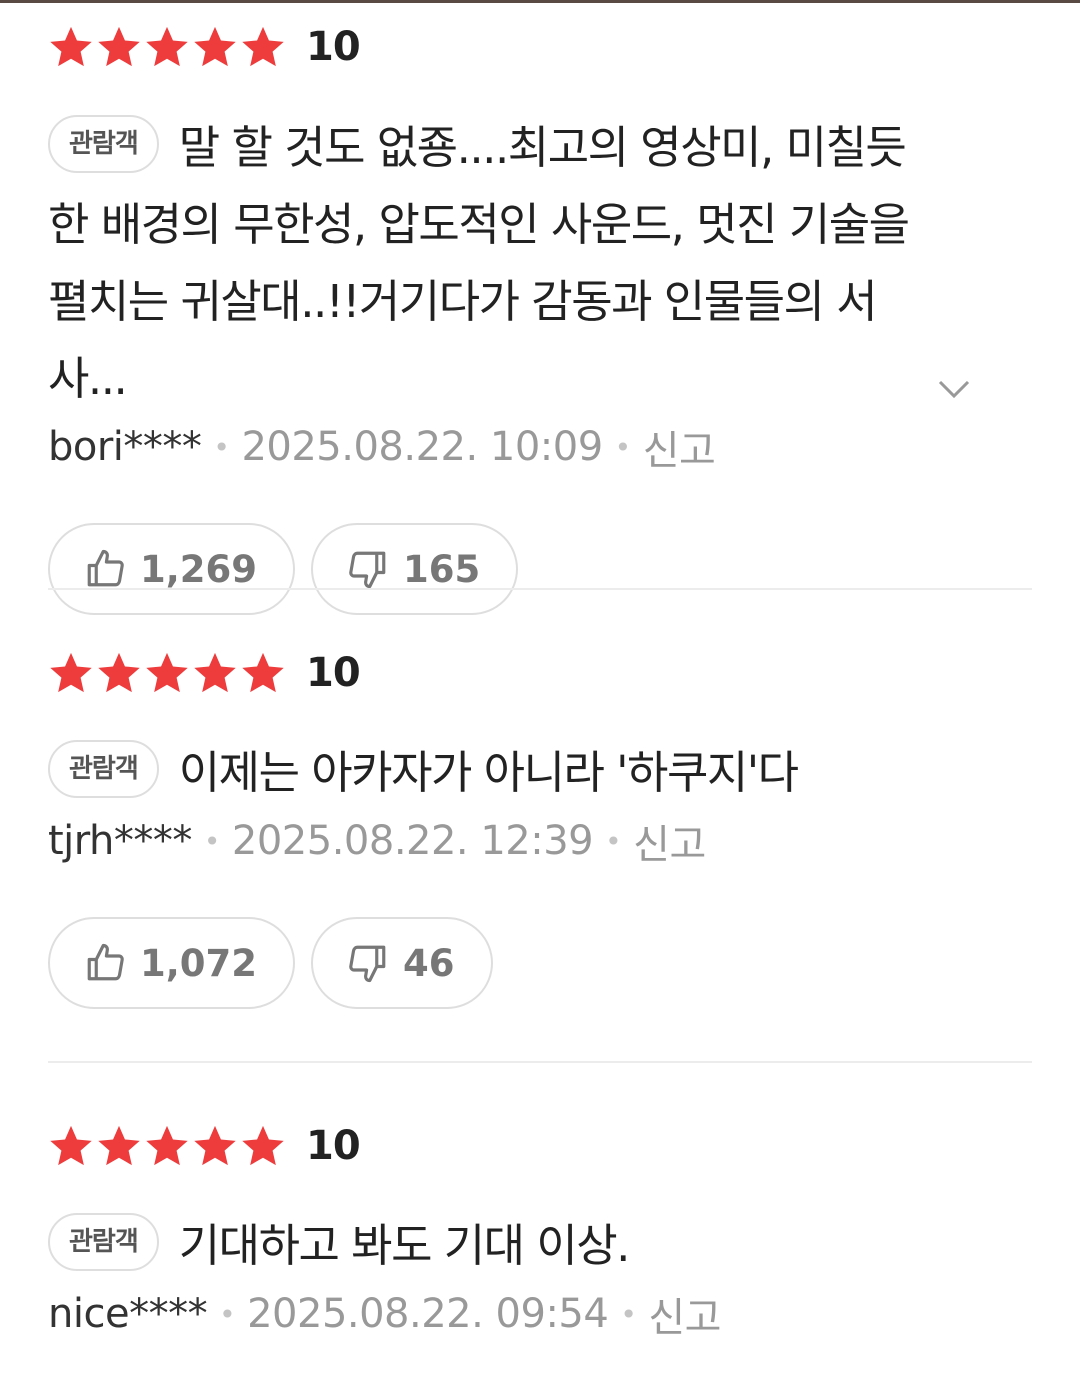 The width and height of the screenshot is (1080, 1375). Describe the element at coordinates (488, 772) in the screenshot. I see `review-text: 이제는 아카자가 아니라 '하쿠지'다` at that location.